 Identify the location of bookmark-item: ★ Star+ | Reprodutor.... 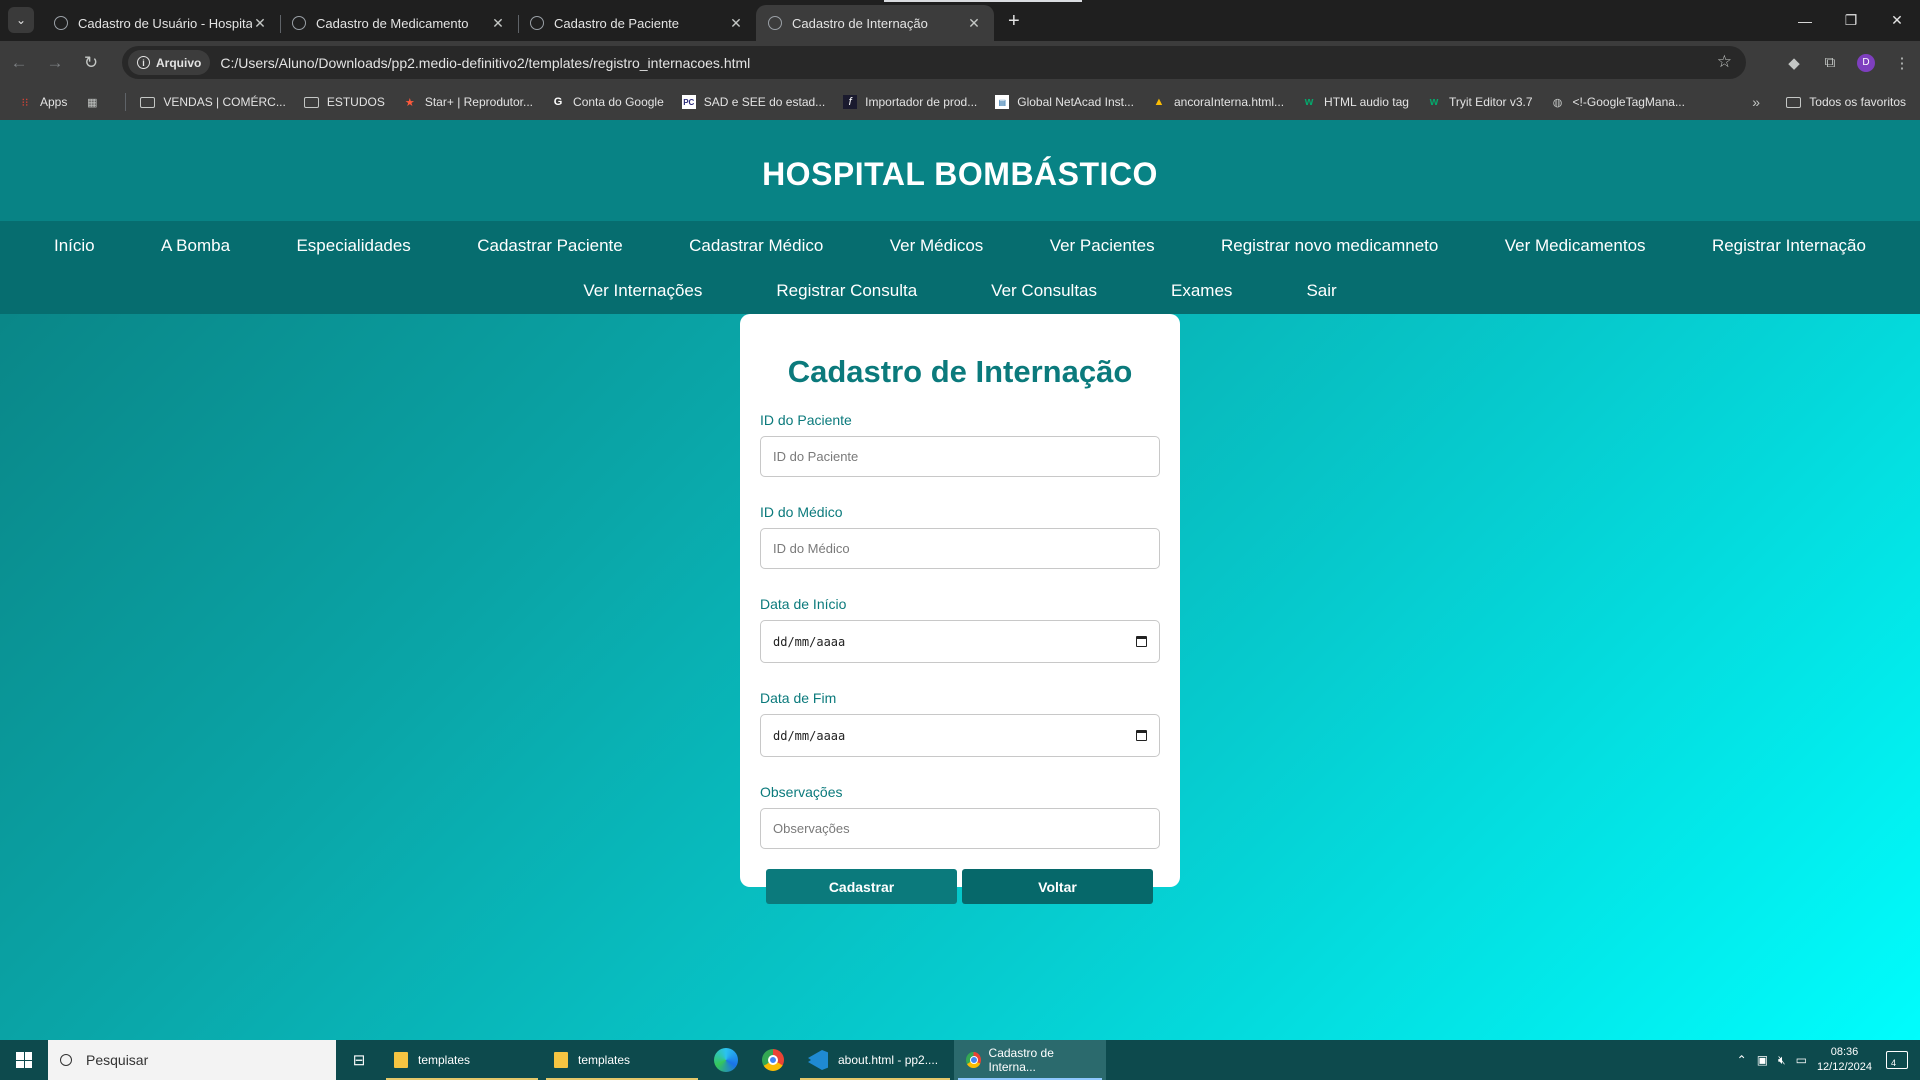
(468, 102).